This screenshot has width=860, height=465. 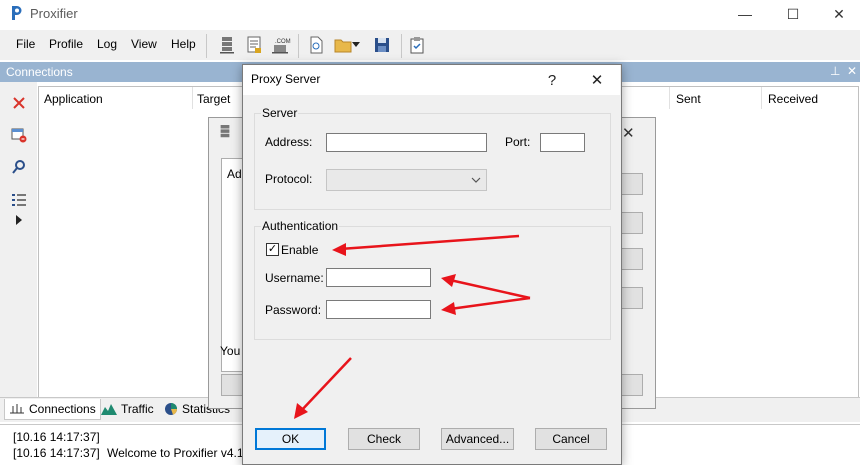 What do you see at coordinates (490, 303) in the screenshot?
I see `annotation-arrow-password` at bounding box center [490, 303].